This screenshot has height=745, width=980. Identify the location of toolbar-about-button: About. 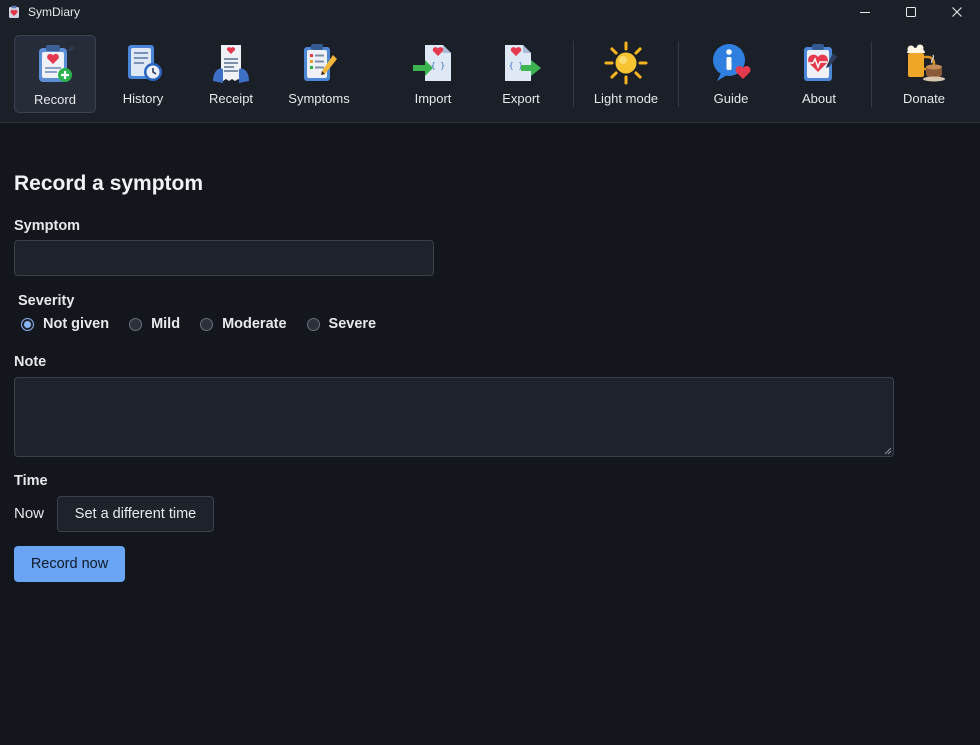
(819, 74).